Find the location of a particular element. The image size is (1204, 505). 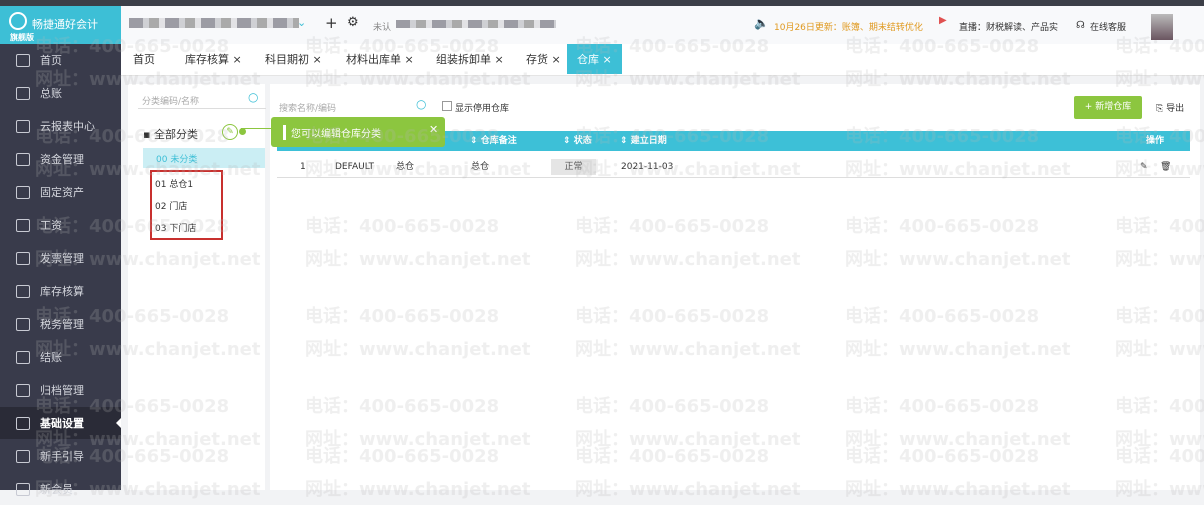

col-actions: 操作 is located at coordinates (1155, 141).